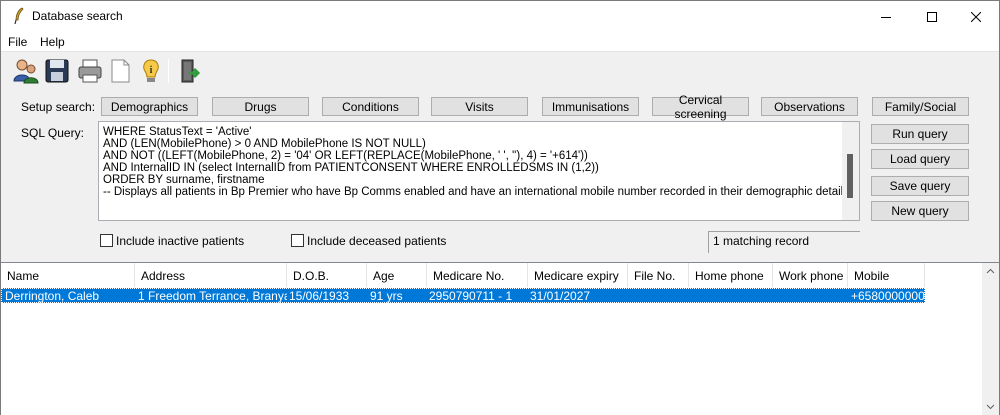 The height and width of the screenshot is (415, 1000). What do you see at coordinates (58, 107) in the screenshot?
I see `setup-search-label: Setup search:` at bounding box center [58, 107].